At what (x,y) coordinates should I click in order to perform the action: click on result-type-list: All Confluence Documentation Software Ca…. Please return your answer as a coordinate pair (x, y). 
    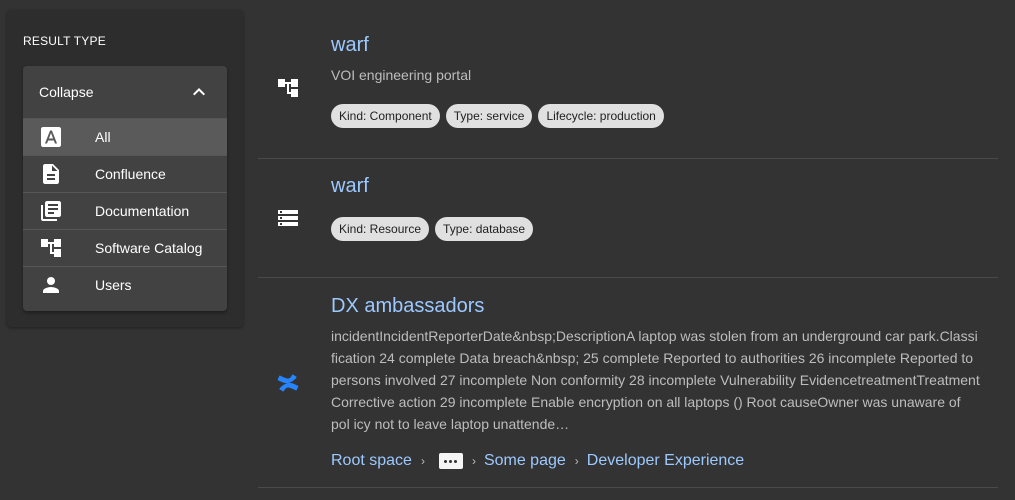
    Looking at the image, I should click on (125, 210).